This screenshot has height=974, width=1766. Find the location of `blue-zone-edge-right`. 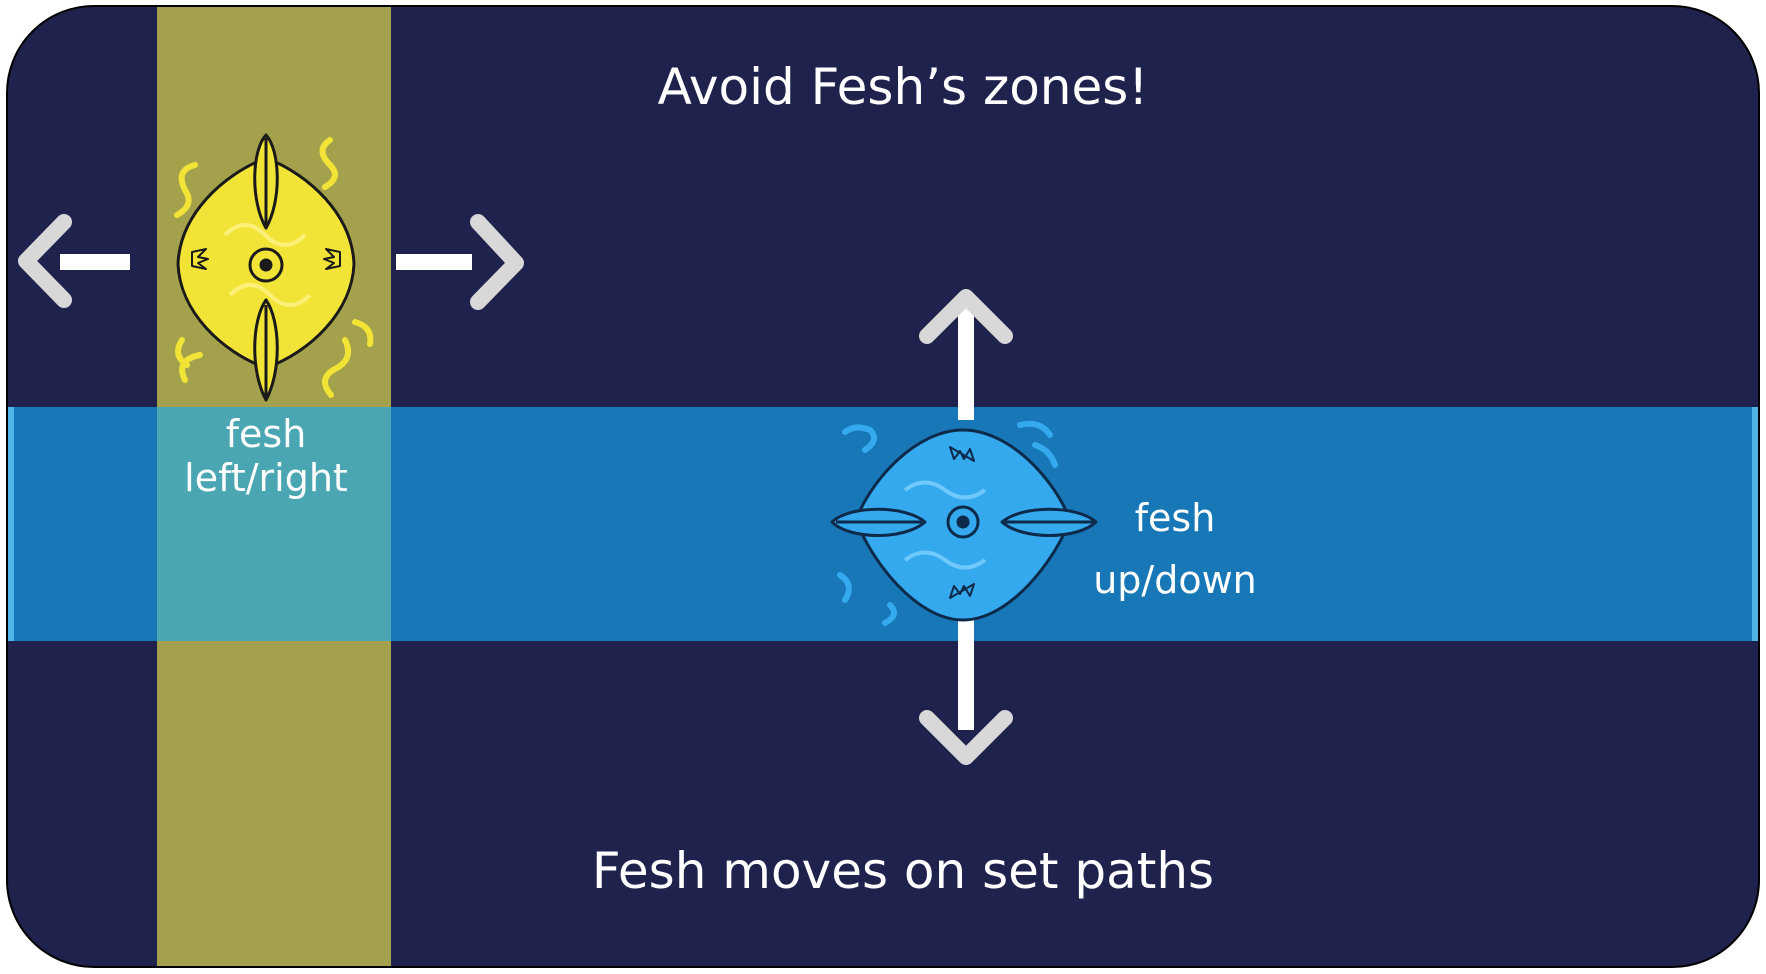

blue-zone-edge-right is located at coordinates (1755, 524).